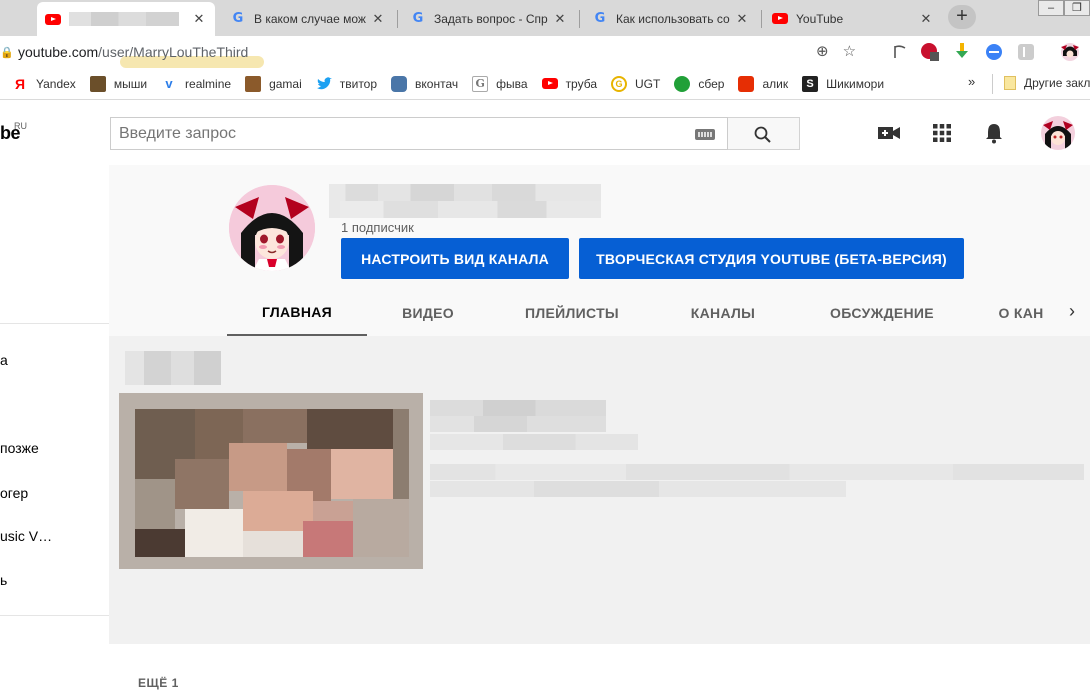 Image resolution: width=1090 pixels, height=690 pixels. I want to click on tab-divider, so click(397, 19).